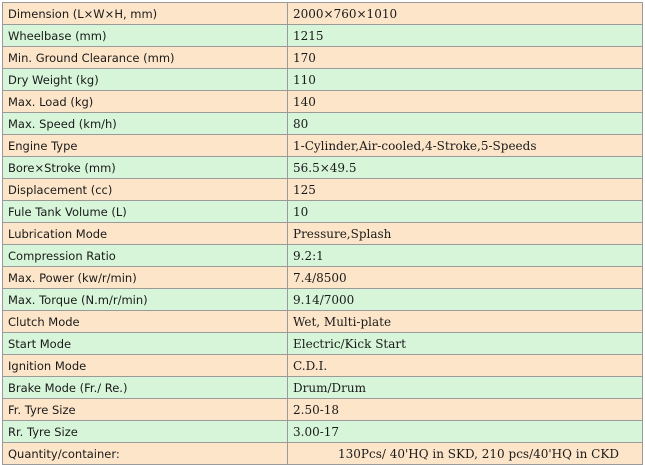 This screenshot has width=645, height=465. I want to click on spec-row: Max. Load (kg) 140, so click(322, 101).